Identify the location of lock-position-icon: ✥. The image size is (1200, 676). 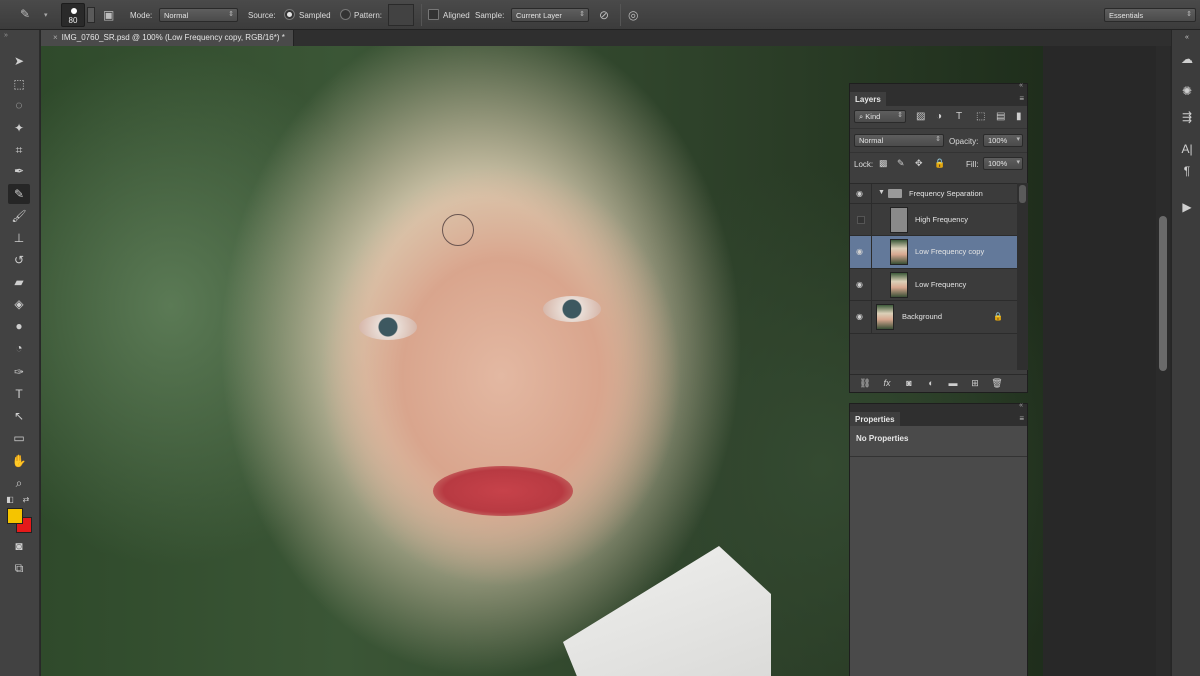
(919, 163).